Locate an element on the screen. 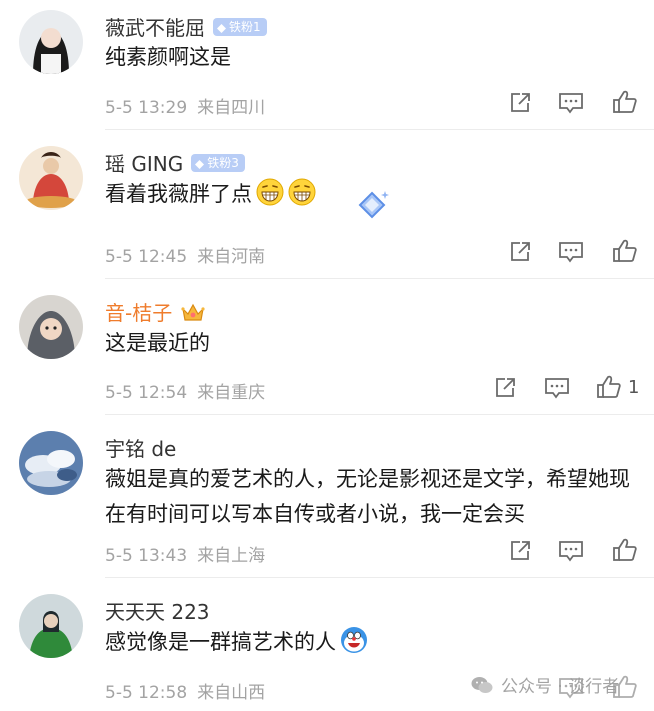 Image resolution: width=654 pixels, height=711 pixels. comment-text: 感觉像是一群搞艺术的人 is located at coordinates (370, 642).